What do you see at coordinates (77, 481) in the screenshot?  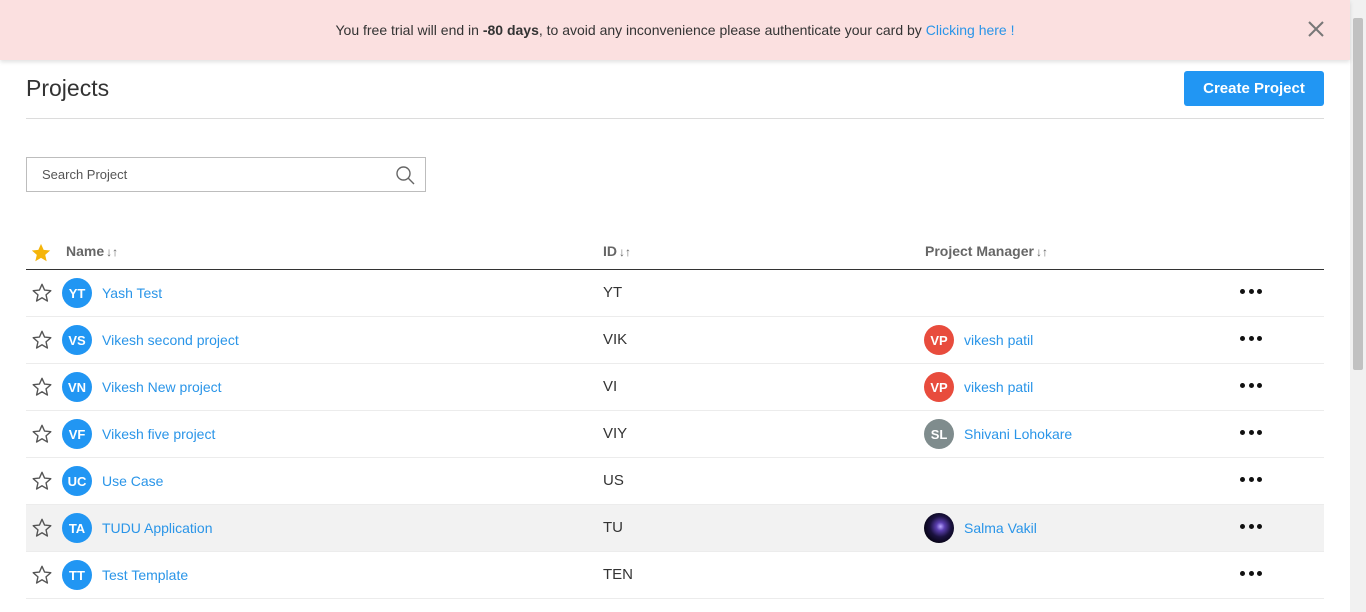 I see `project-avatar: UC` at bounding box center [77, 481].